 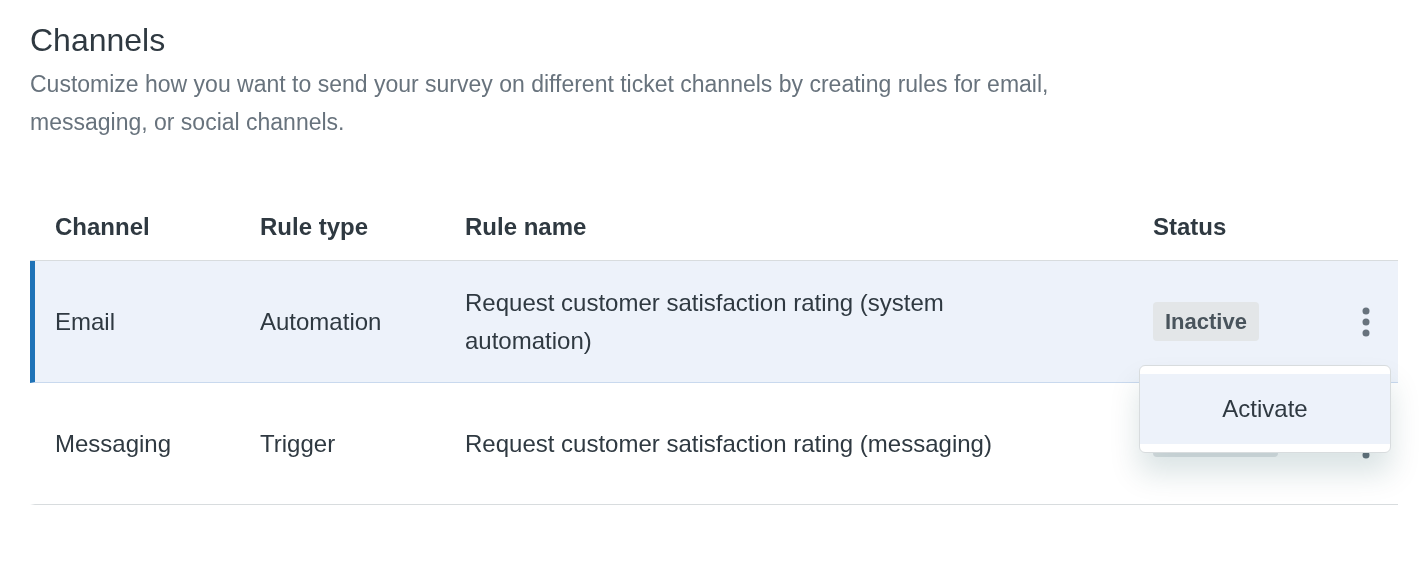 I want to click on column-header: Status, so click(x=1189, y=226).